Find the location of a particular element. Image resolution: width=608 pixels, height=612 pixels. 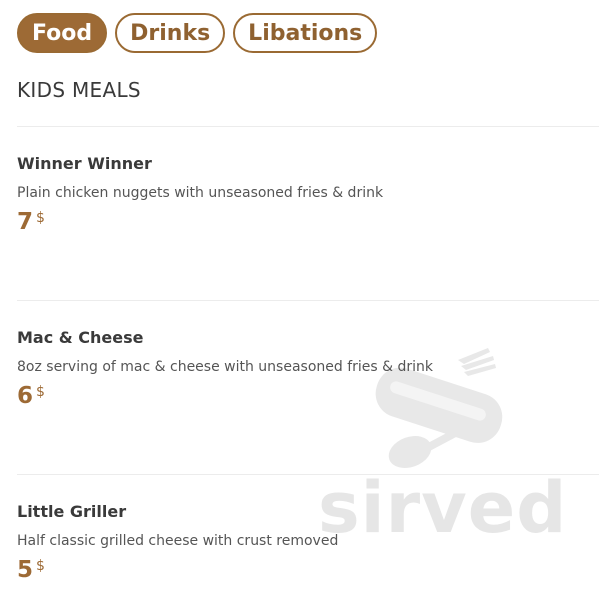

tab-drinks: Drinks is located at coordinates (170, 33).